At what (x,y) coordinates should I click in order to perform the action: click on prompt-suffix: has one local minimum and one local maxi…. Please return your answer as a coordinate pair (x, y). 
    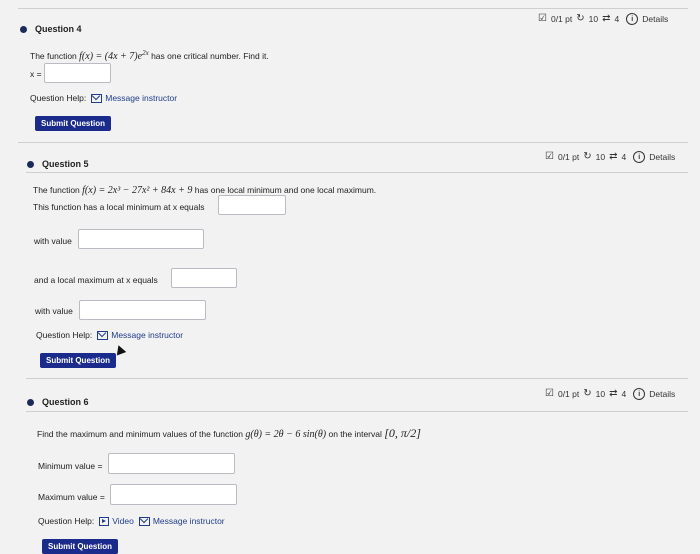
    Looking at the image, I should click on (285, 190).